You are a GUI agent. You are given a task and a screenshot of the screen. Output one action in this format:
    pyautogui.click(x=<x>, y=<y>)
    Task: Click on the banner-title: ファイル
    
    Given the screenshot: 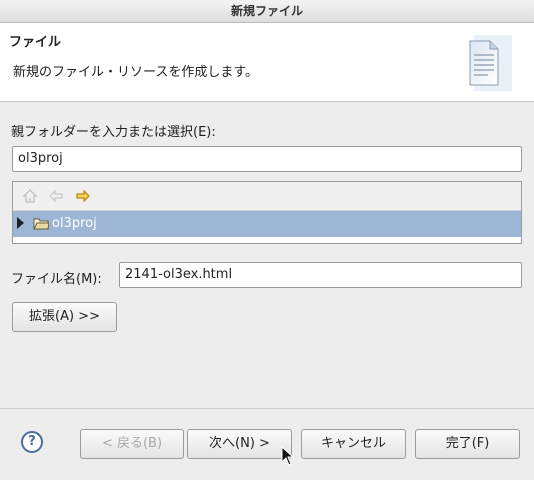 What is the action you would take?
    pyautogui.click(x=35, y=42)
    